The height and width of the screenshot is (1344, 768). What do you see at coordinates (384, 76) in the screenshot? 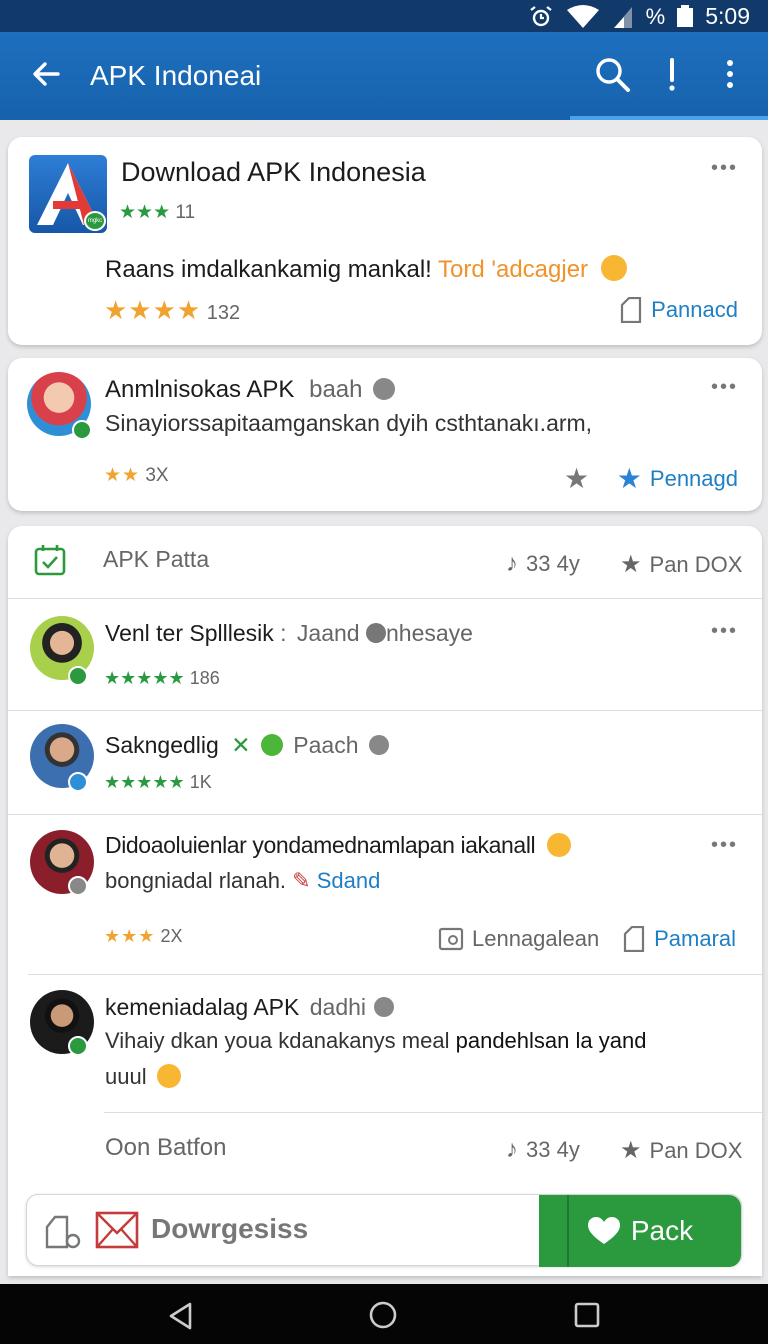
I see `app-bar: APK Indoneai` at bounding box center [384, 76].